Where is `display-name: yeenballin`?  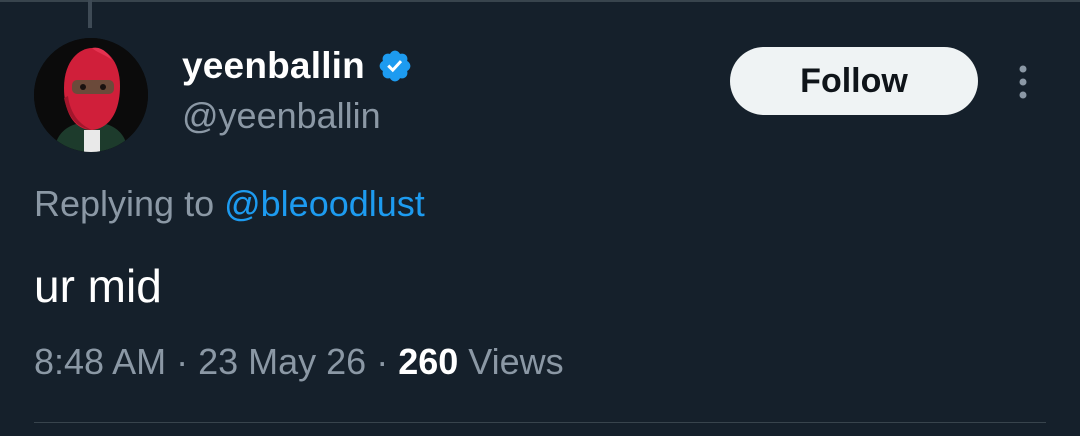 display-name: yeenballin is located at coordinates (273, 66).